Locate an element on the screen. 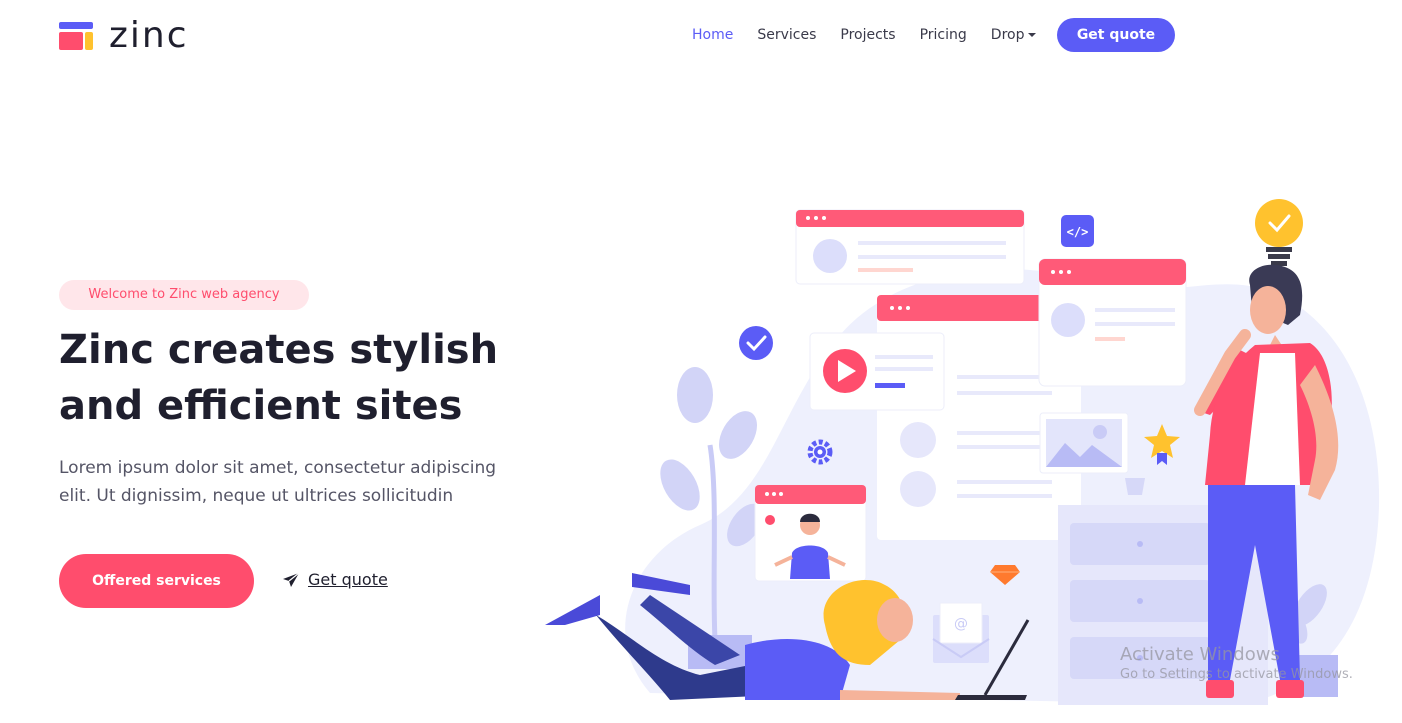 This screenshot has width=1402, height=723. nav-pricing: Pricing is located at coordinates (943, 35).